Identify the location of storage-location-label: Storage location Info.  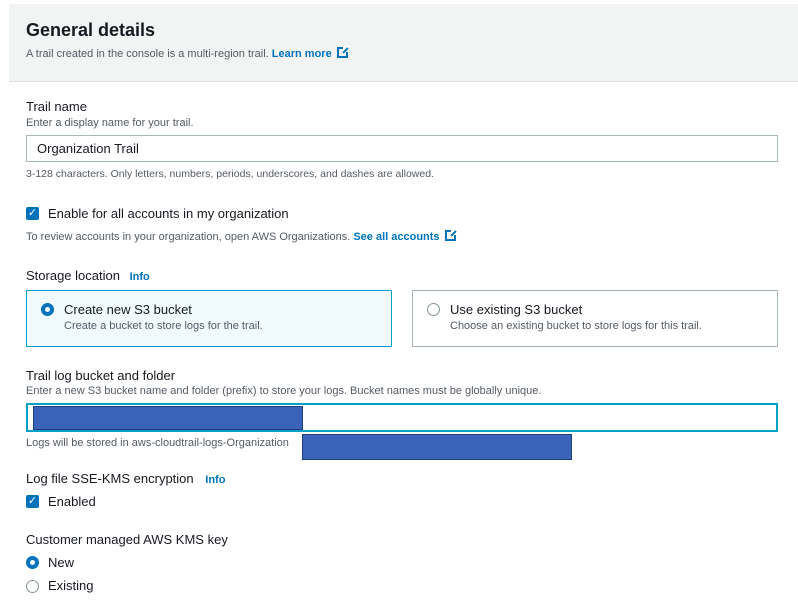
(88, 275).